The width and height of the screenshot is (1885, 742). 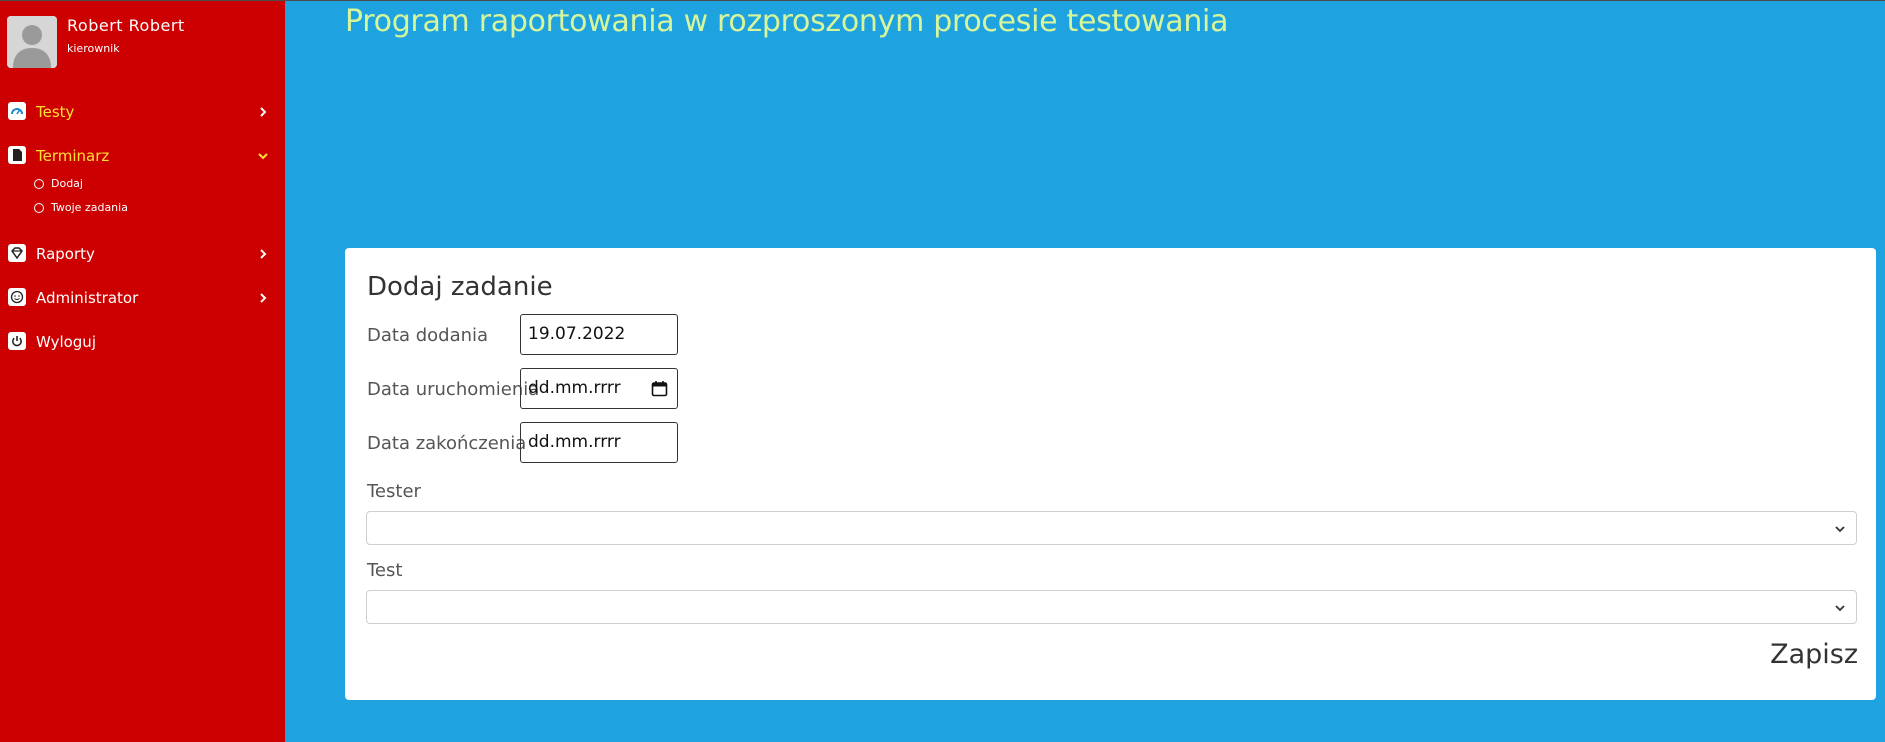 What do you see at coordinates (89, 207) in the screenshot?
I see `sidebar-subitem-label: Twoje zadania` at bounding box center [89, 207].